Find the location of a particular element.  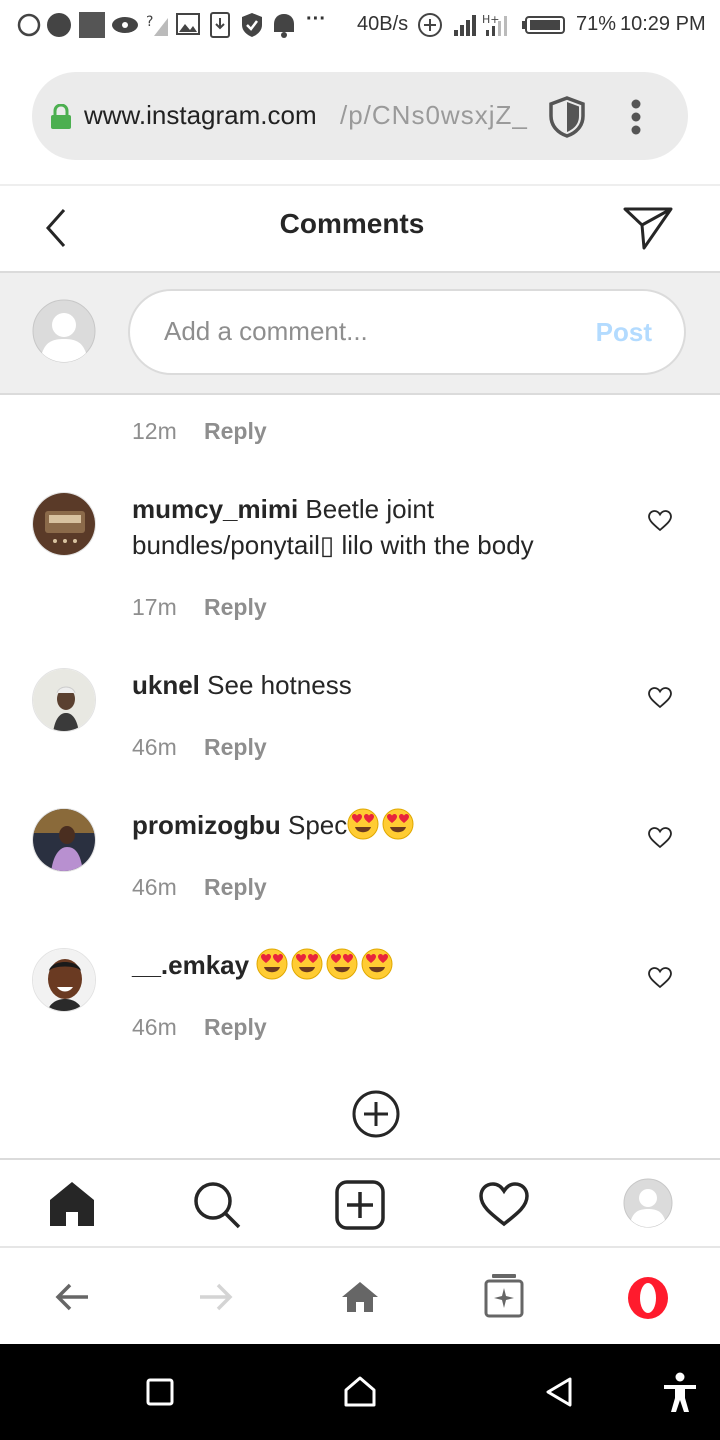

comment-meta: 12m Reply is located at coordinates (199, 431).